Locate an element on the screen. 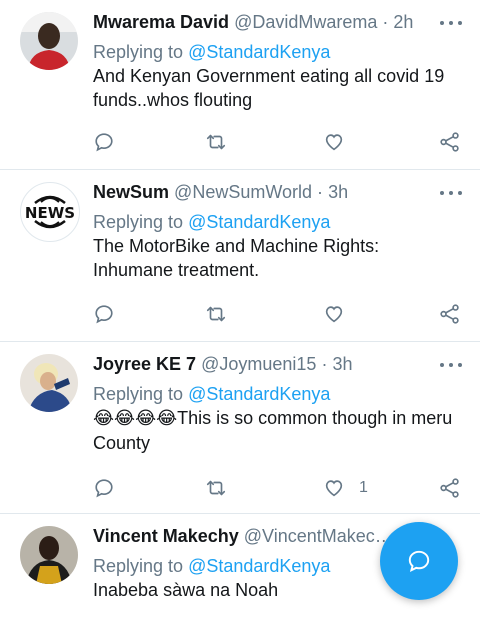 The height and width of the screenshot is (627, 480). compose-reply-icon is located at coordinates (419, 561).